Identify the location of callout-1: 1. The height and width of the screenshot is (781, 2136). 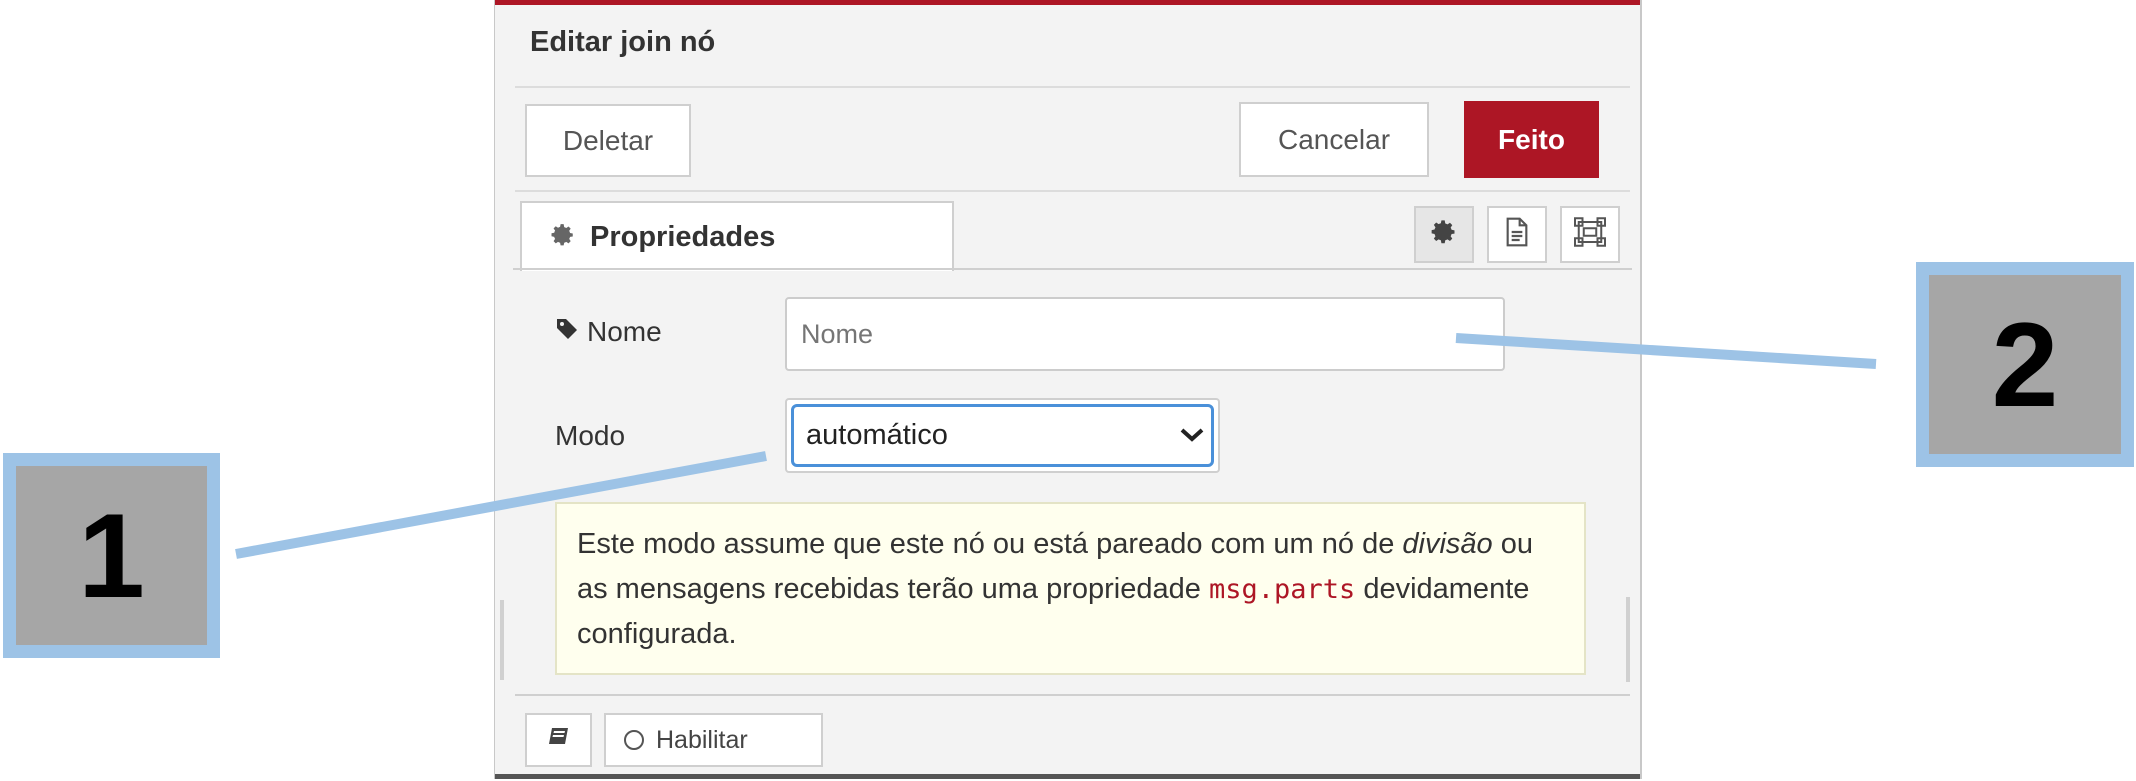
(111, 555).